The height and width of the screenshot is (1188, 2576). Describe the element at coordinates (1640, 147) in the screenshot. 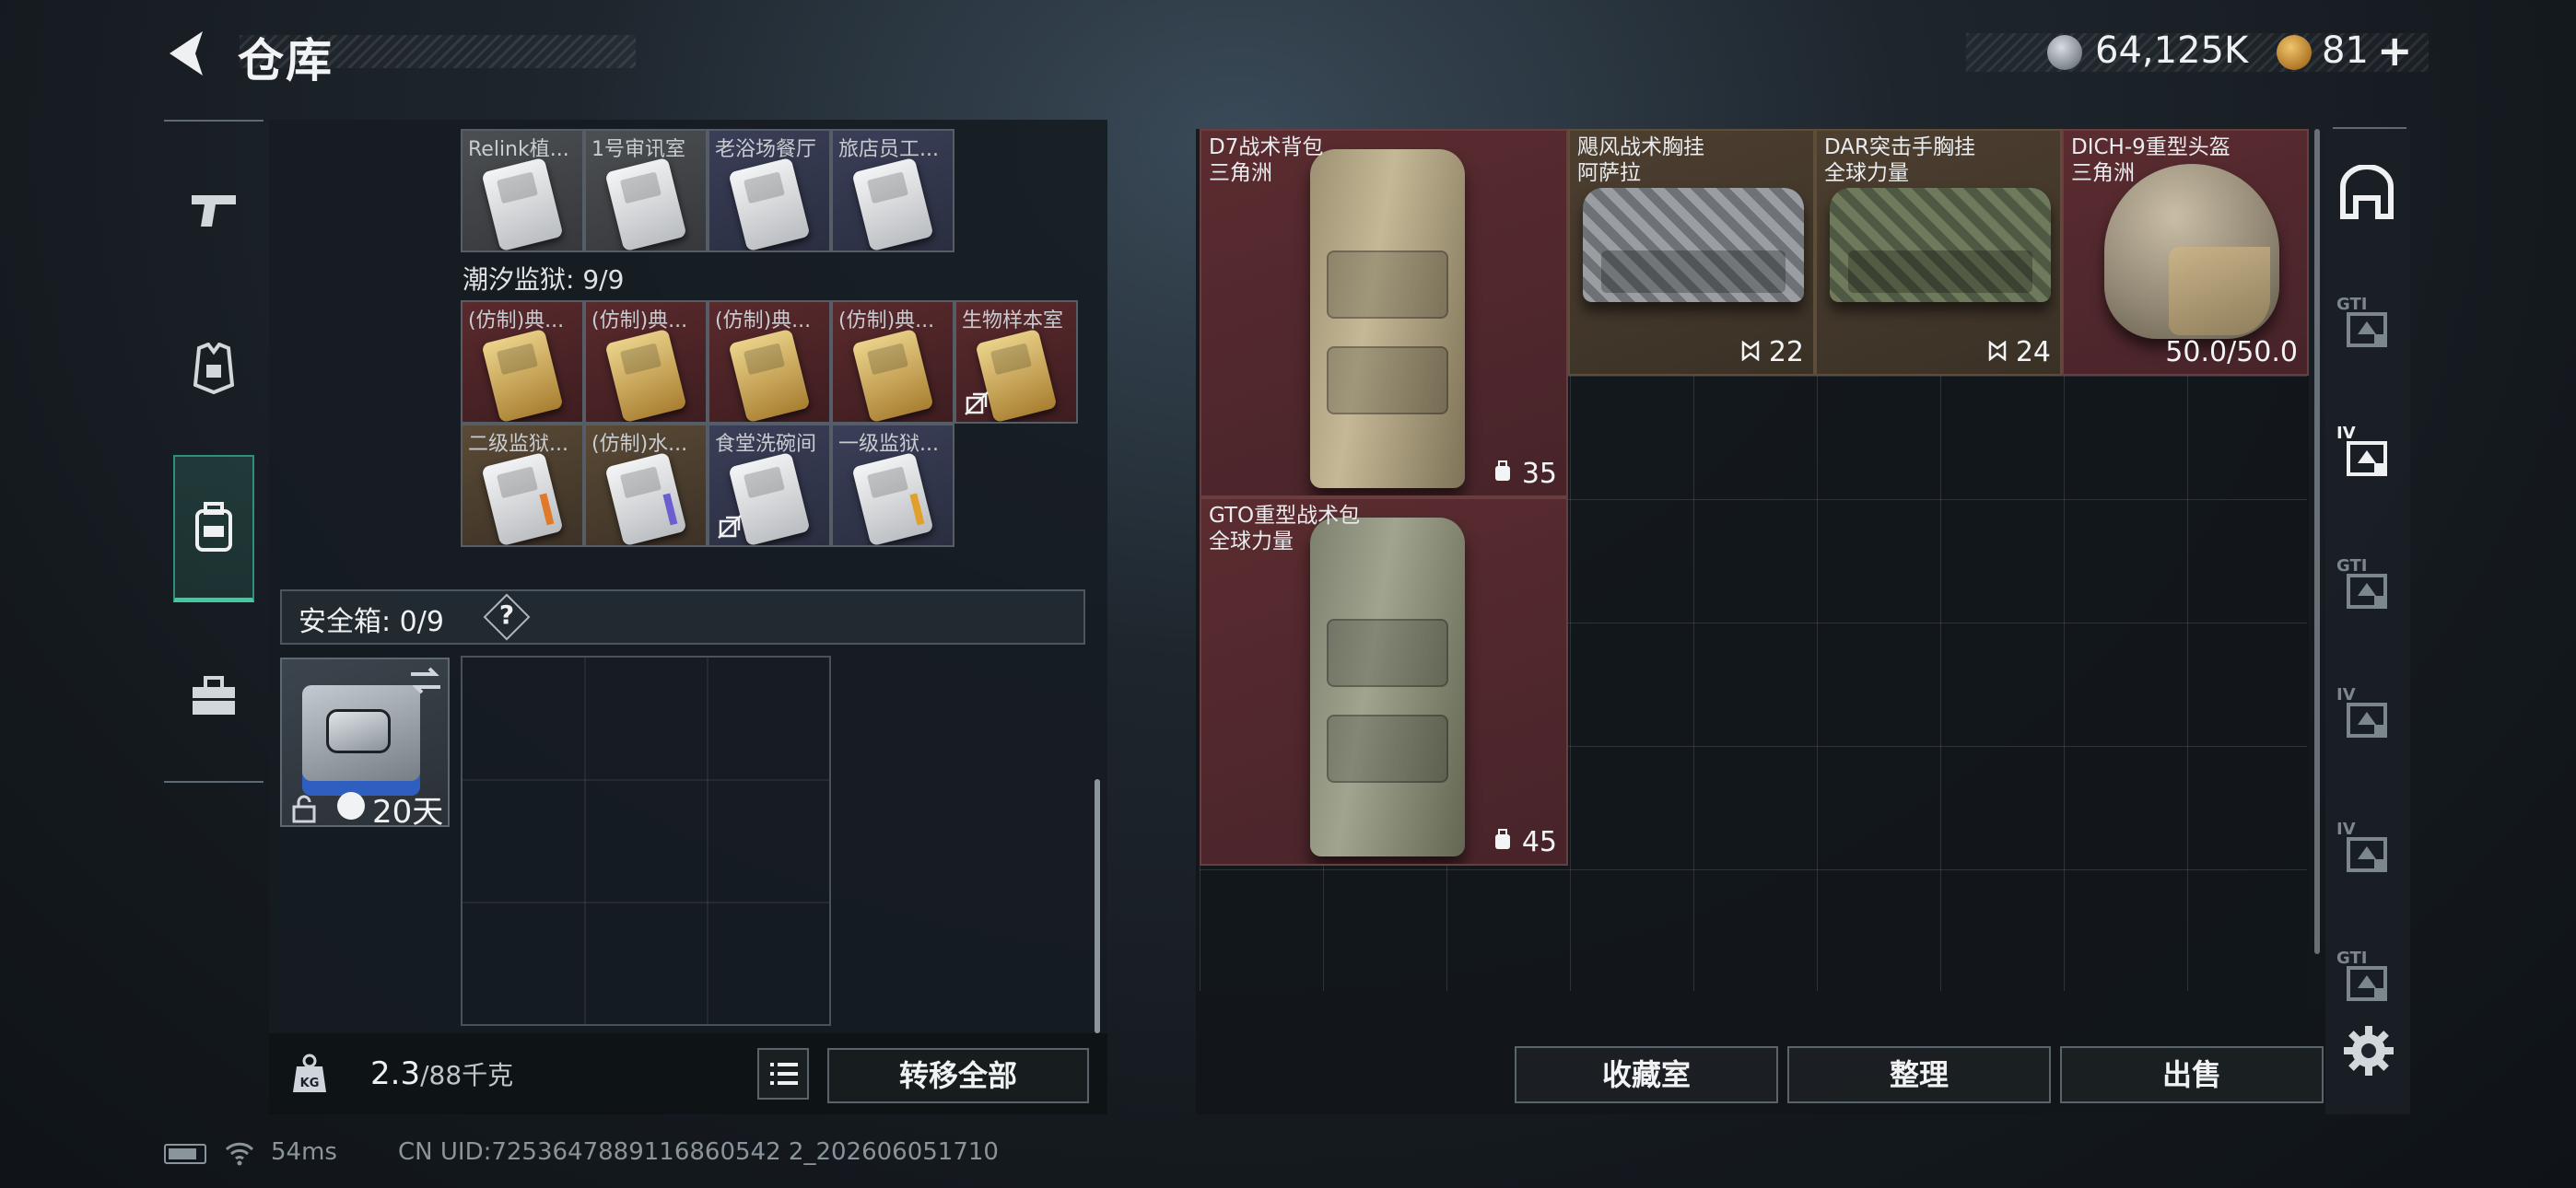

I see `item-title: 飓风战术胸挂` at that location.